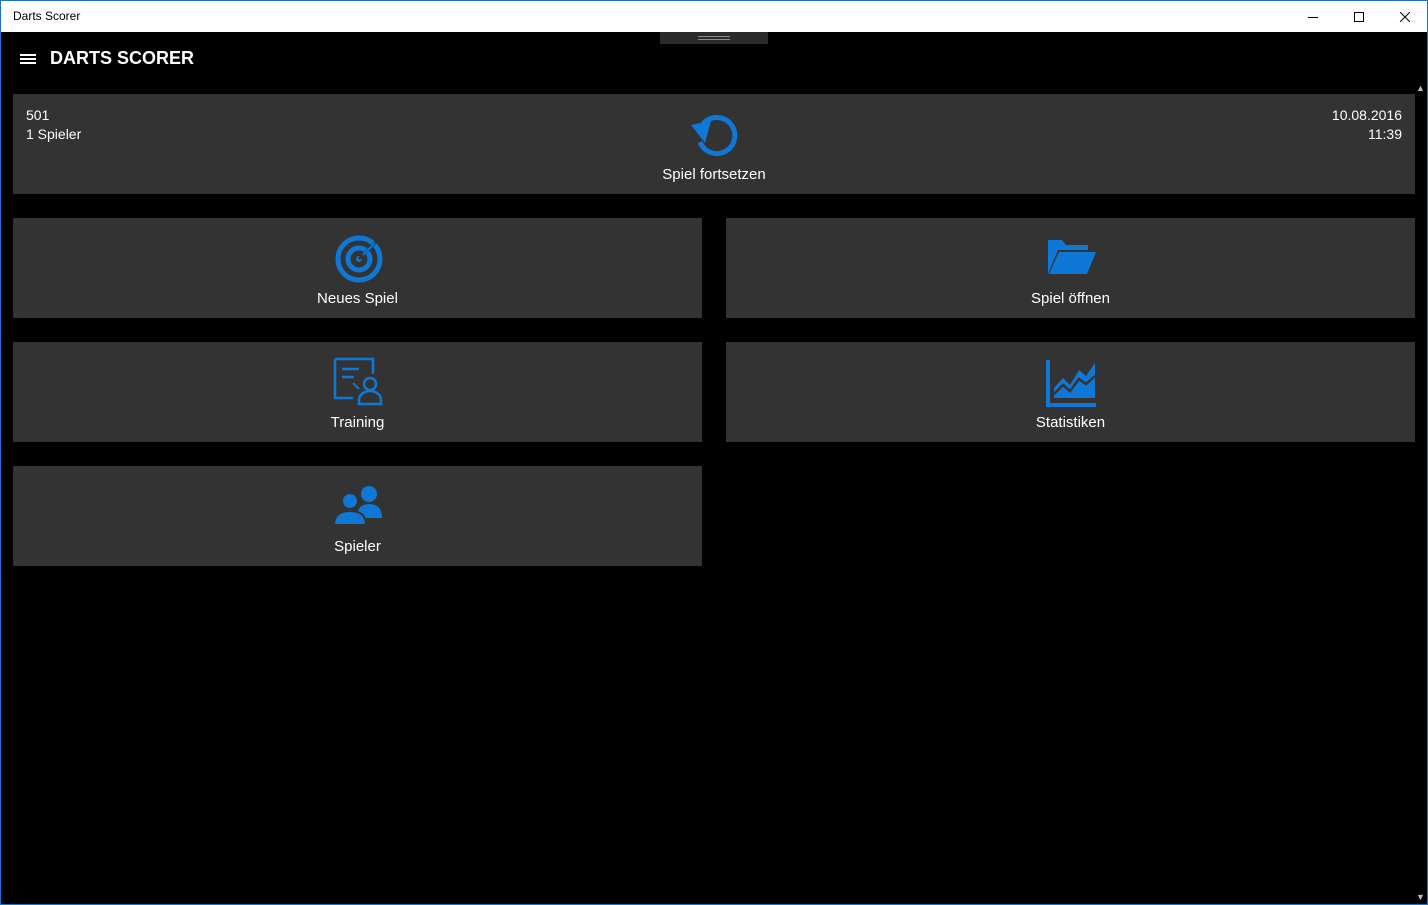 This screenshot has height=905, width=1428. Describe the element at coordinates (54, 134) in the screenshot. I see `resume-player-count: 1 Spieler` at that location.